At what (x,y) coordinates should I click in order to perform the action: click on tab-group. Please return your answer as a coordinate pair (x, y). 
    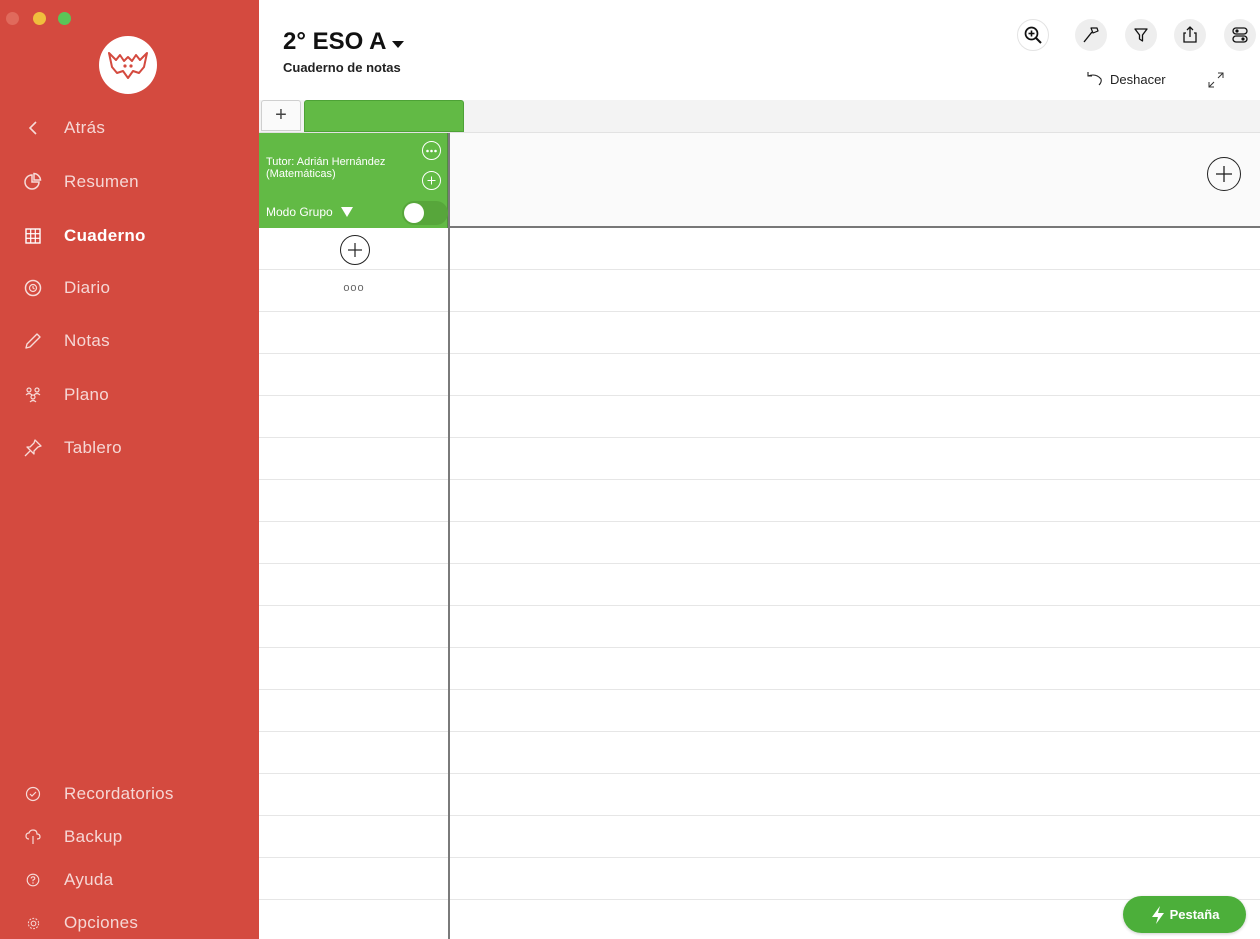
    Looking at the image, I should click on (384, 116).